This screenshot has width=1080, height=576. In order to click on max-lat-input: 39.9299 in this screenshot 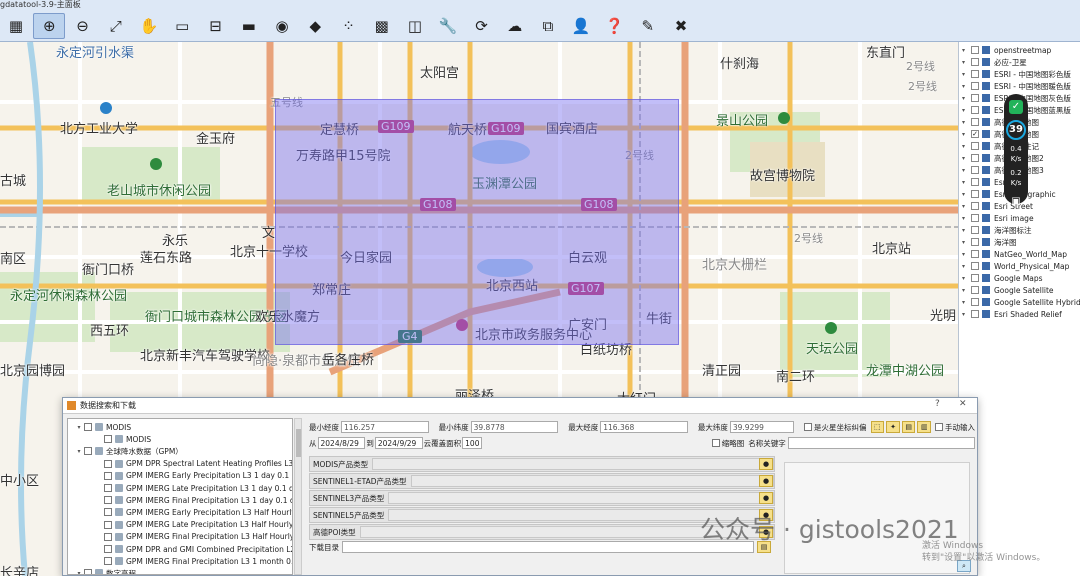, I will do `click(762, 427)`.